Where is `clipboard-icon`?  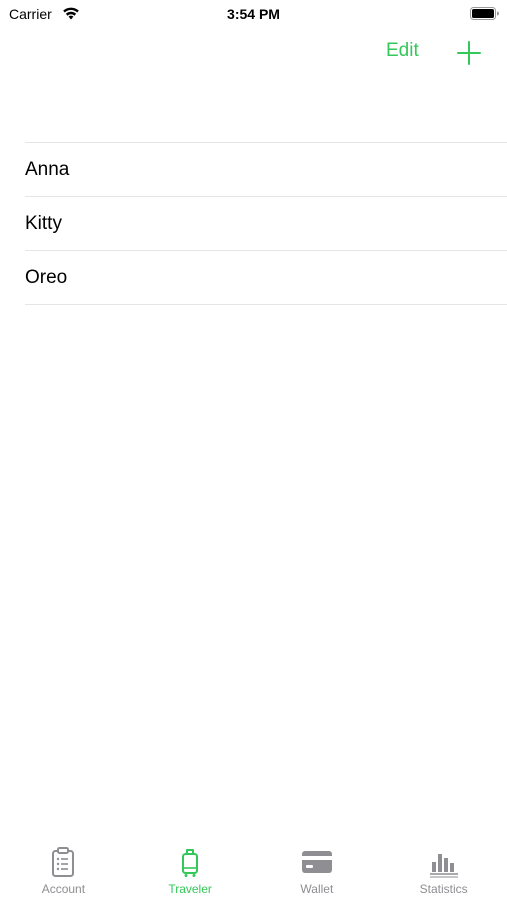
clipboard-icon is located at coordinates (63, 862).